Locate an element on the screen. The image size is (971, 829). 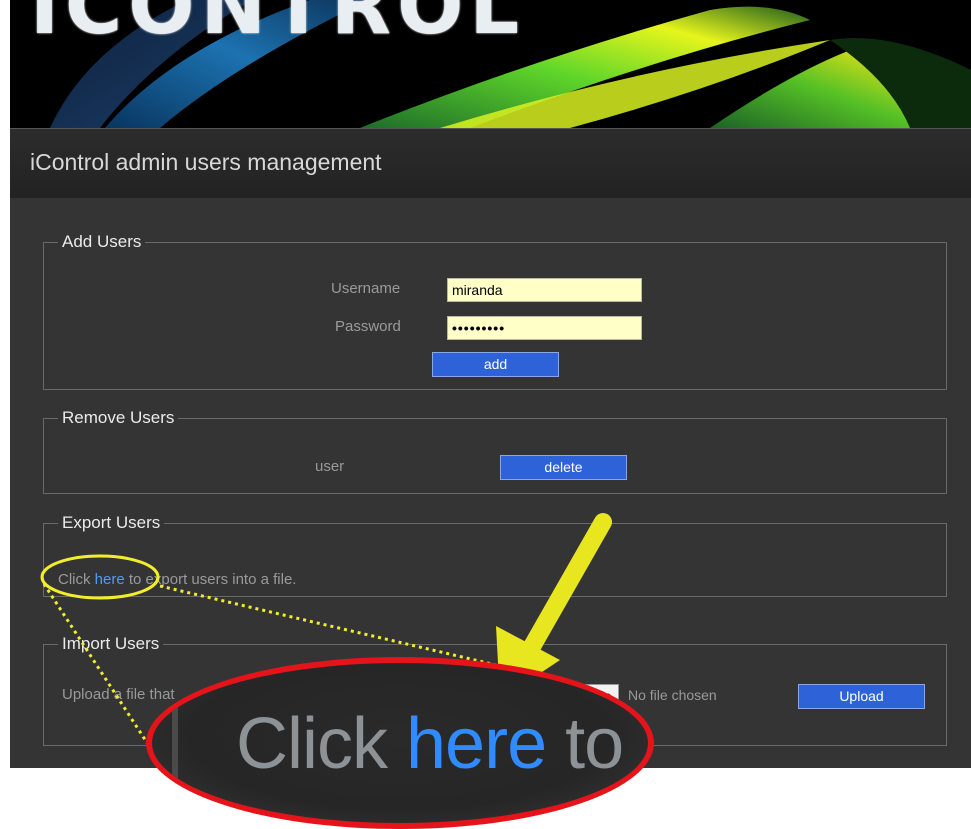
zoom-callout: Click here to is located at coordinates (400, 743).